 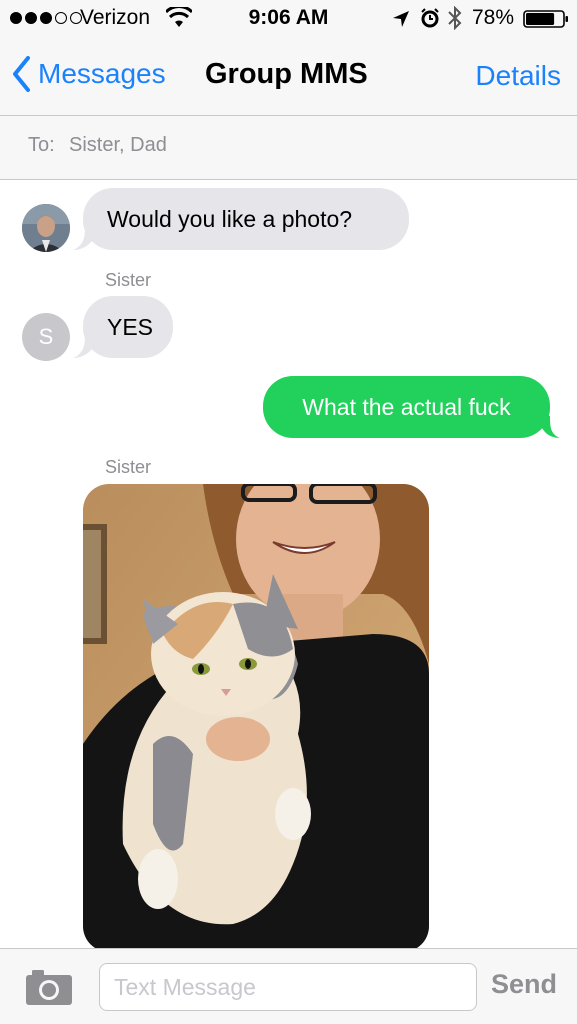 I want to click on message-bubble-incoming: Would you like a photo?, so click(x=246, y=219).